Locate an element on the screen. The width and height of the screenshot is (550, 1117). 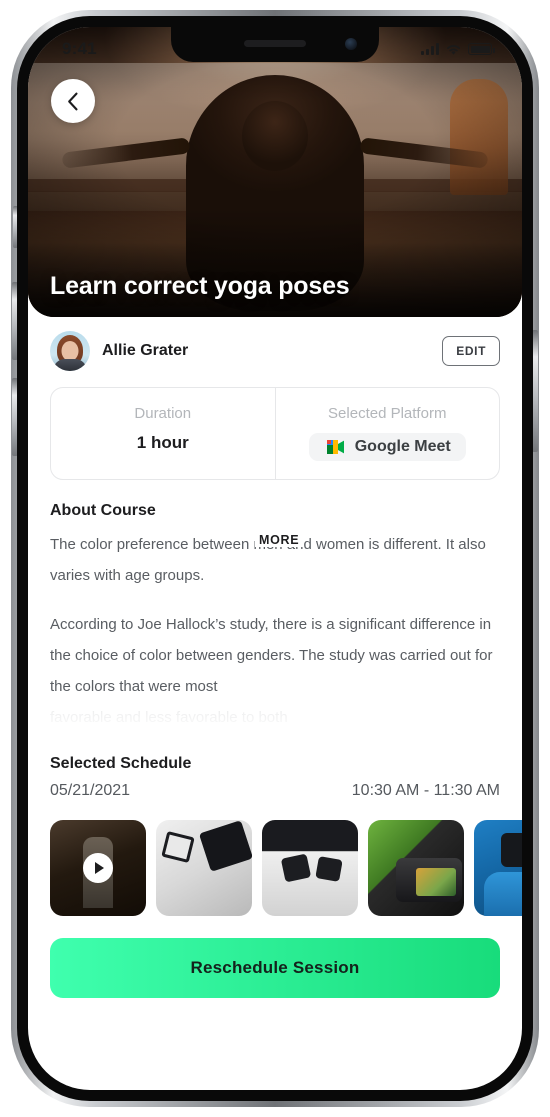
status-indicators is located at coordinates (458, 49).